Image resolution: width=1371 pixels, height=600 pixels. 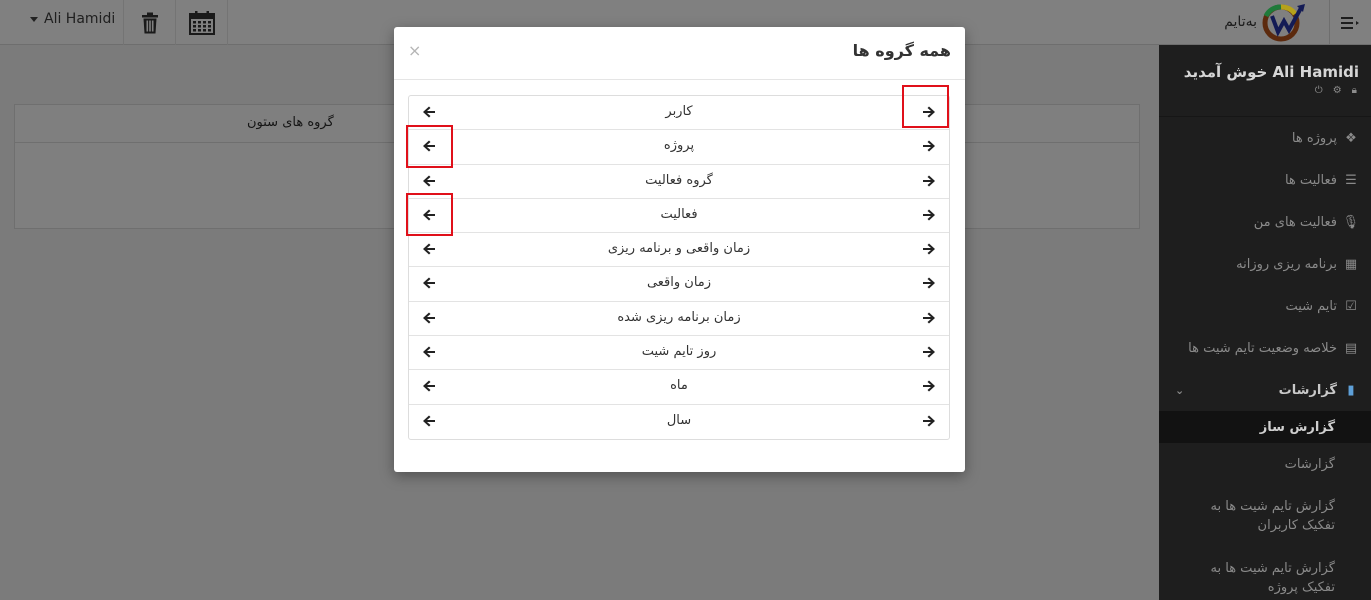 I want to click on sidebar-subitem-by-users: گزارش تایم شیت ها به تفکیک کاربران, so click(x=1265, y=516).